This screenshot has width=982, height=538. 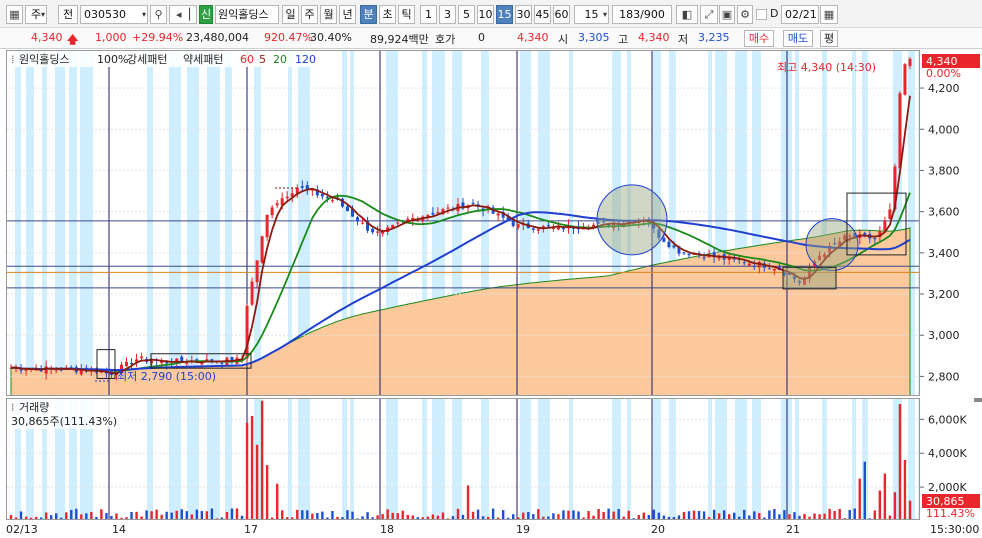 I want to click on volume-menu-icon: ⁞, so click(x=13, y=407).